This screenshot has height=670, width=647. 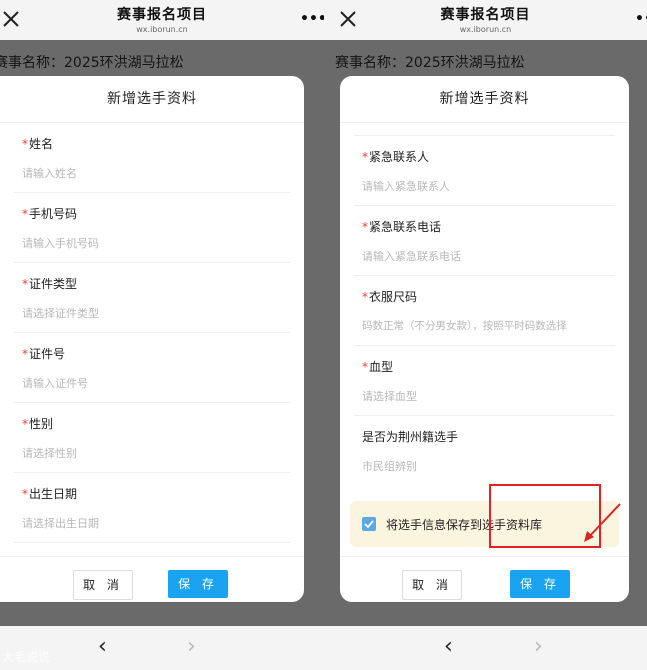 I want to click on name-input: 请输入姓名, so click(x=49, y=173).